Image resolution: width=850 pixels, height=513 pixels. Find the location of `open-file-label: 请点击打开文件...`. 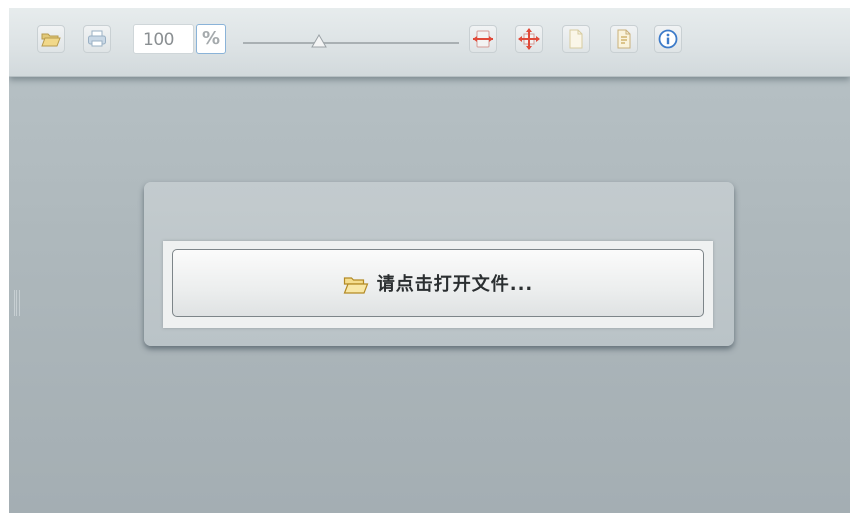

open-file-label: 请点击打开文件... is located at coordinates (455, 284).